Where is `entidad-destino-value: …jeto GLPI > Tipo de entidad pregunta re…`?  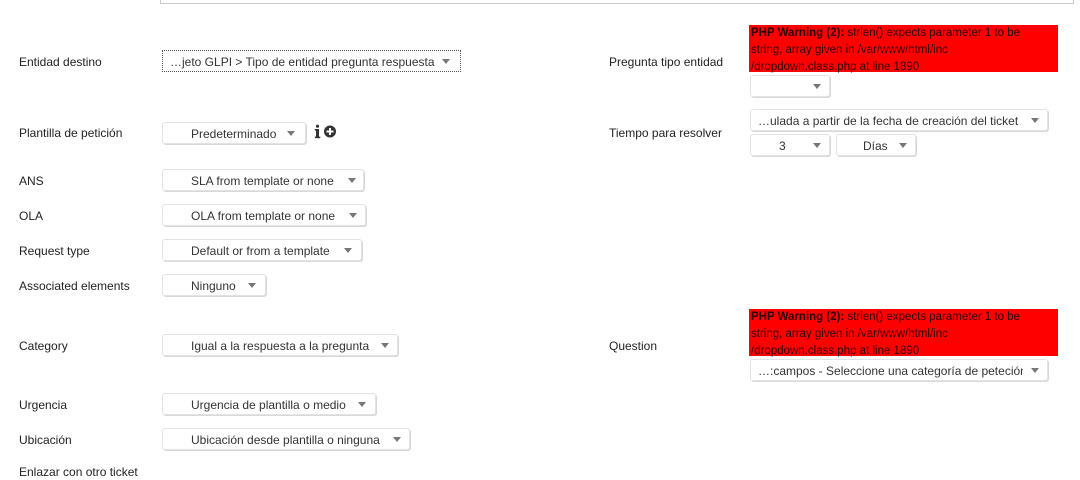
entidad-destino-value: …jeto GLPI > Tipo de entidad pregunta re… is located at coordinates (302, 62).